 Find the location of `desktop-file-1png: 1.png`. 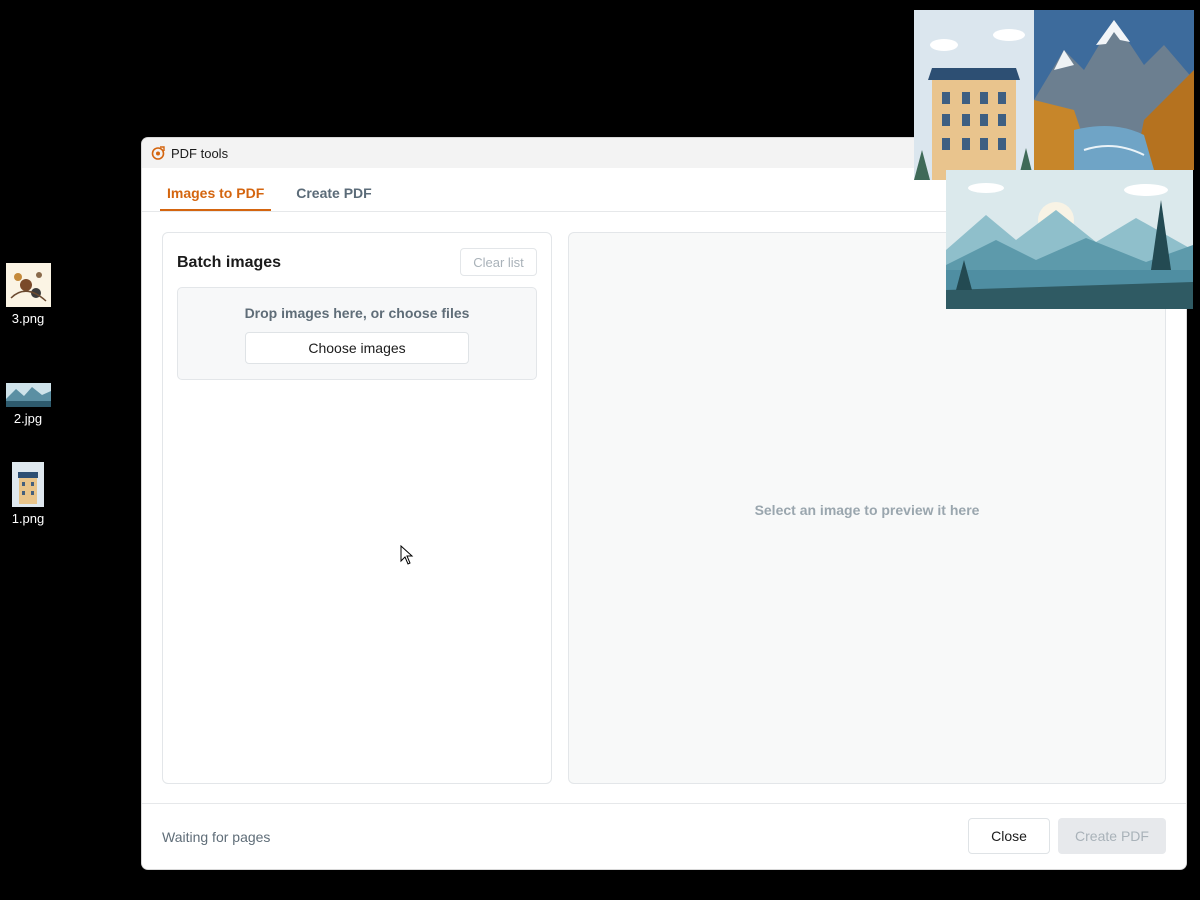

desktop-file-1png: 1.png is located at coordinates (28, 494).